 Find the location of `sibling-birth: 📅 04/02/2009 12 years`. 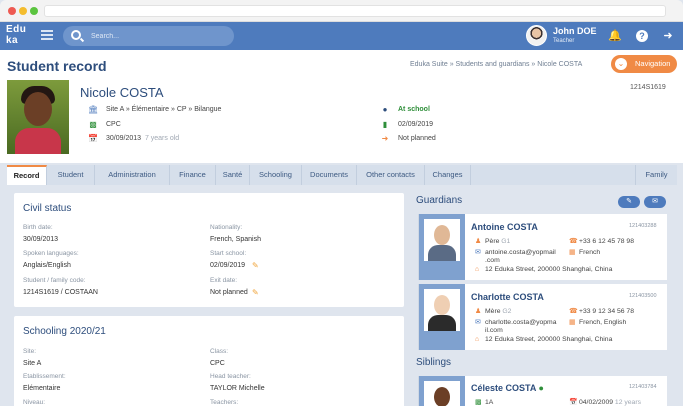

sibling-birth: 📅 04/02/2009 12 years is located at coordinates (605, 402).